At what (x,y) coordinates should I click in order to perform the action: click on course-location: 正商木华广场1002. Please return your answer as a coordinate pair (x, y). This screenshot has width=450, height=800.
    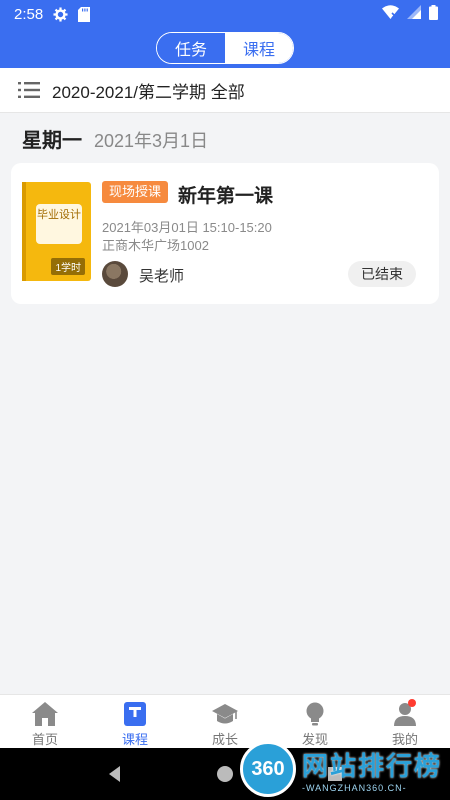
    Looking at the image, I should click on (155, 245).